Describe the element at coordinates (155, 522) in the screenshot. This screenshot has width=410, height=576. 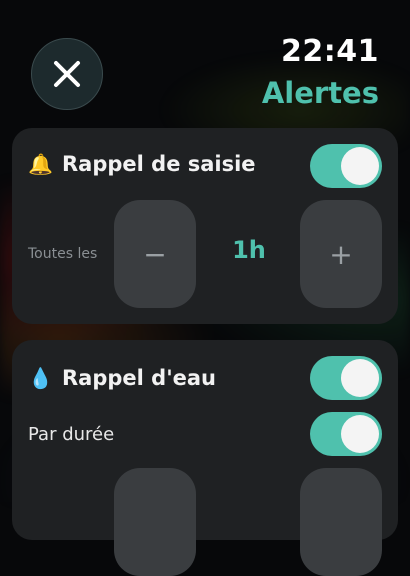
I see `water-decrement-button` at that location.